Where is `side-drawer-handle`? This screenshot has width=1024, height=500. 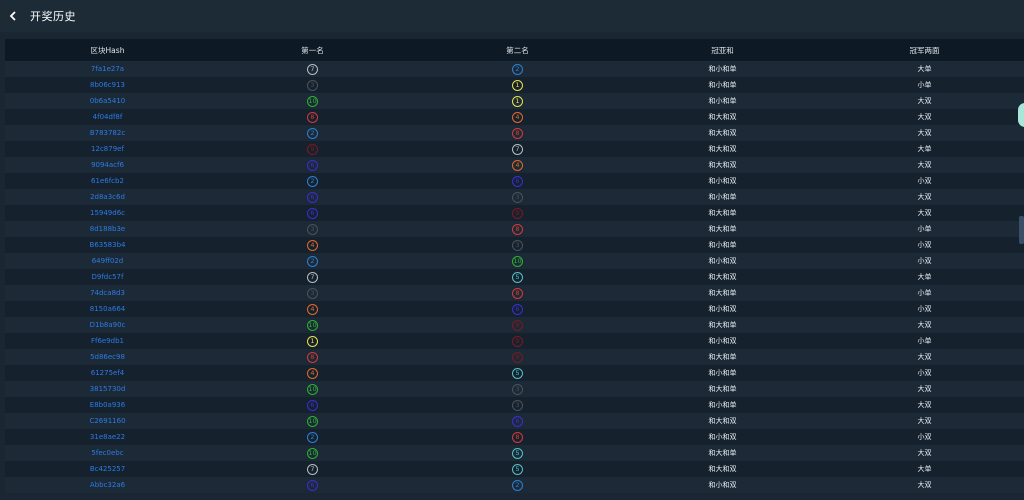
side-drawer-handle is located at coordinates (1021, 230).